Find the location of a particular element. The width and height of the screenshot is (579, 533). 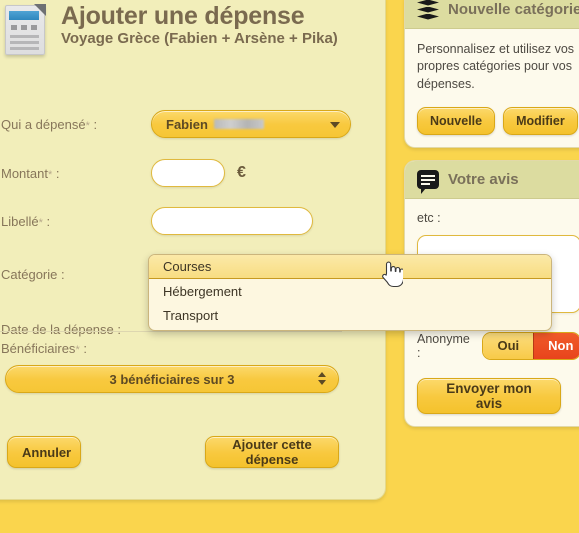

label-label-text: Libellé is located at coordinates (20, 221).